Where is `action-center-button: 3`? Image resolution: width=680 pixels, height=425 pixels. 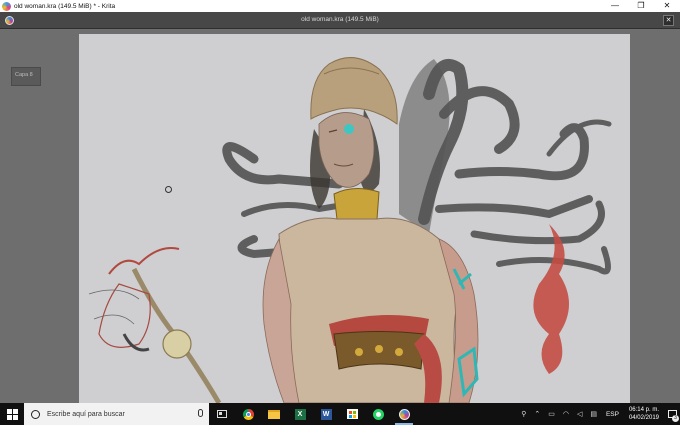
action-center-button: 3 is located at coordinates (672, 414).